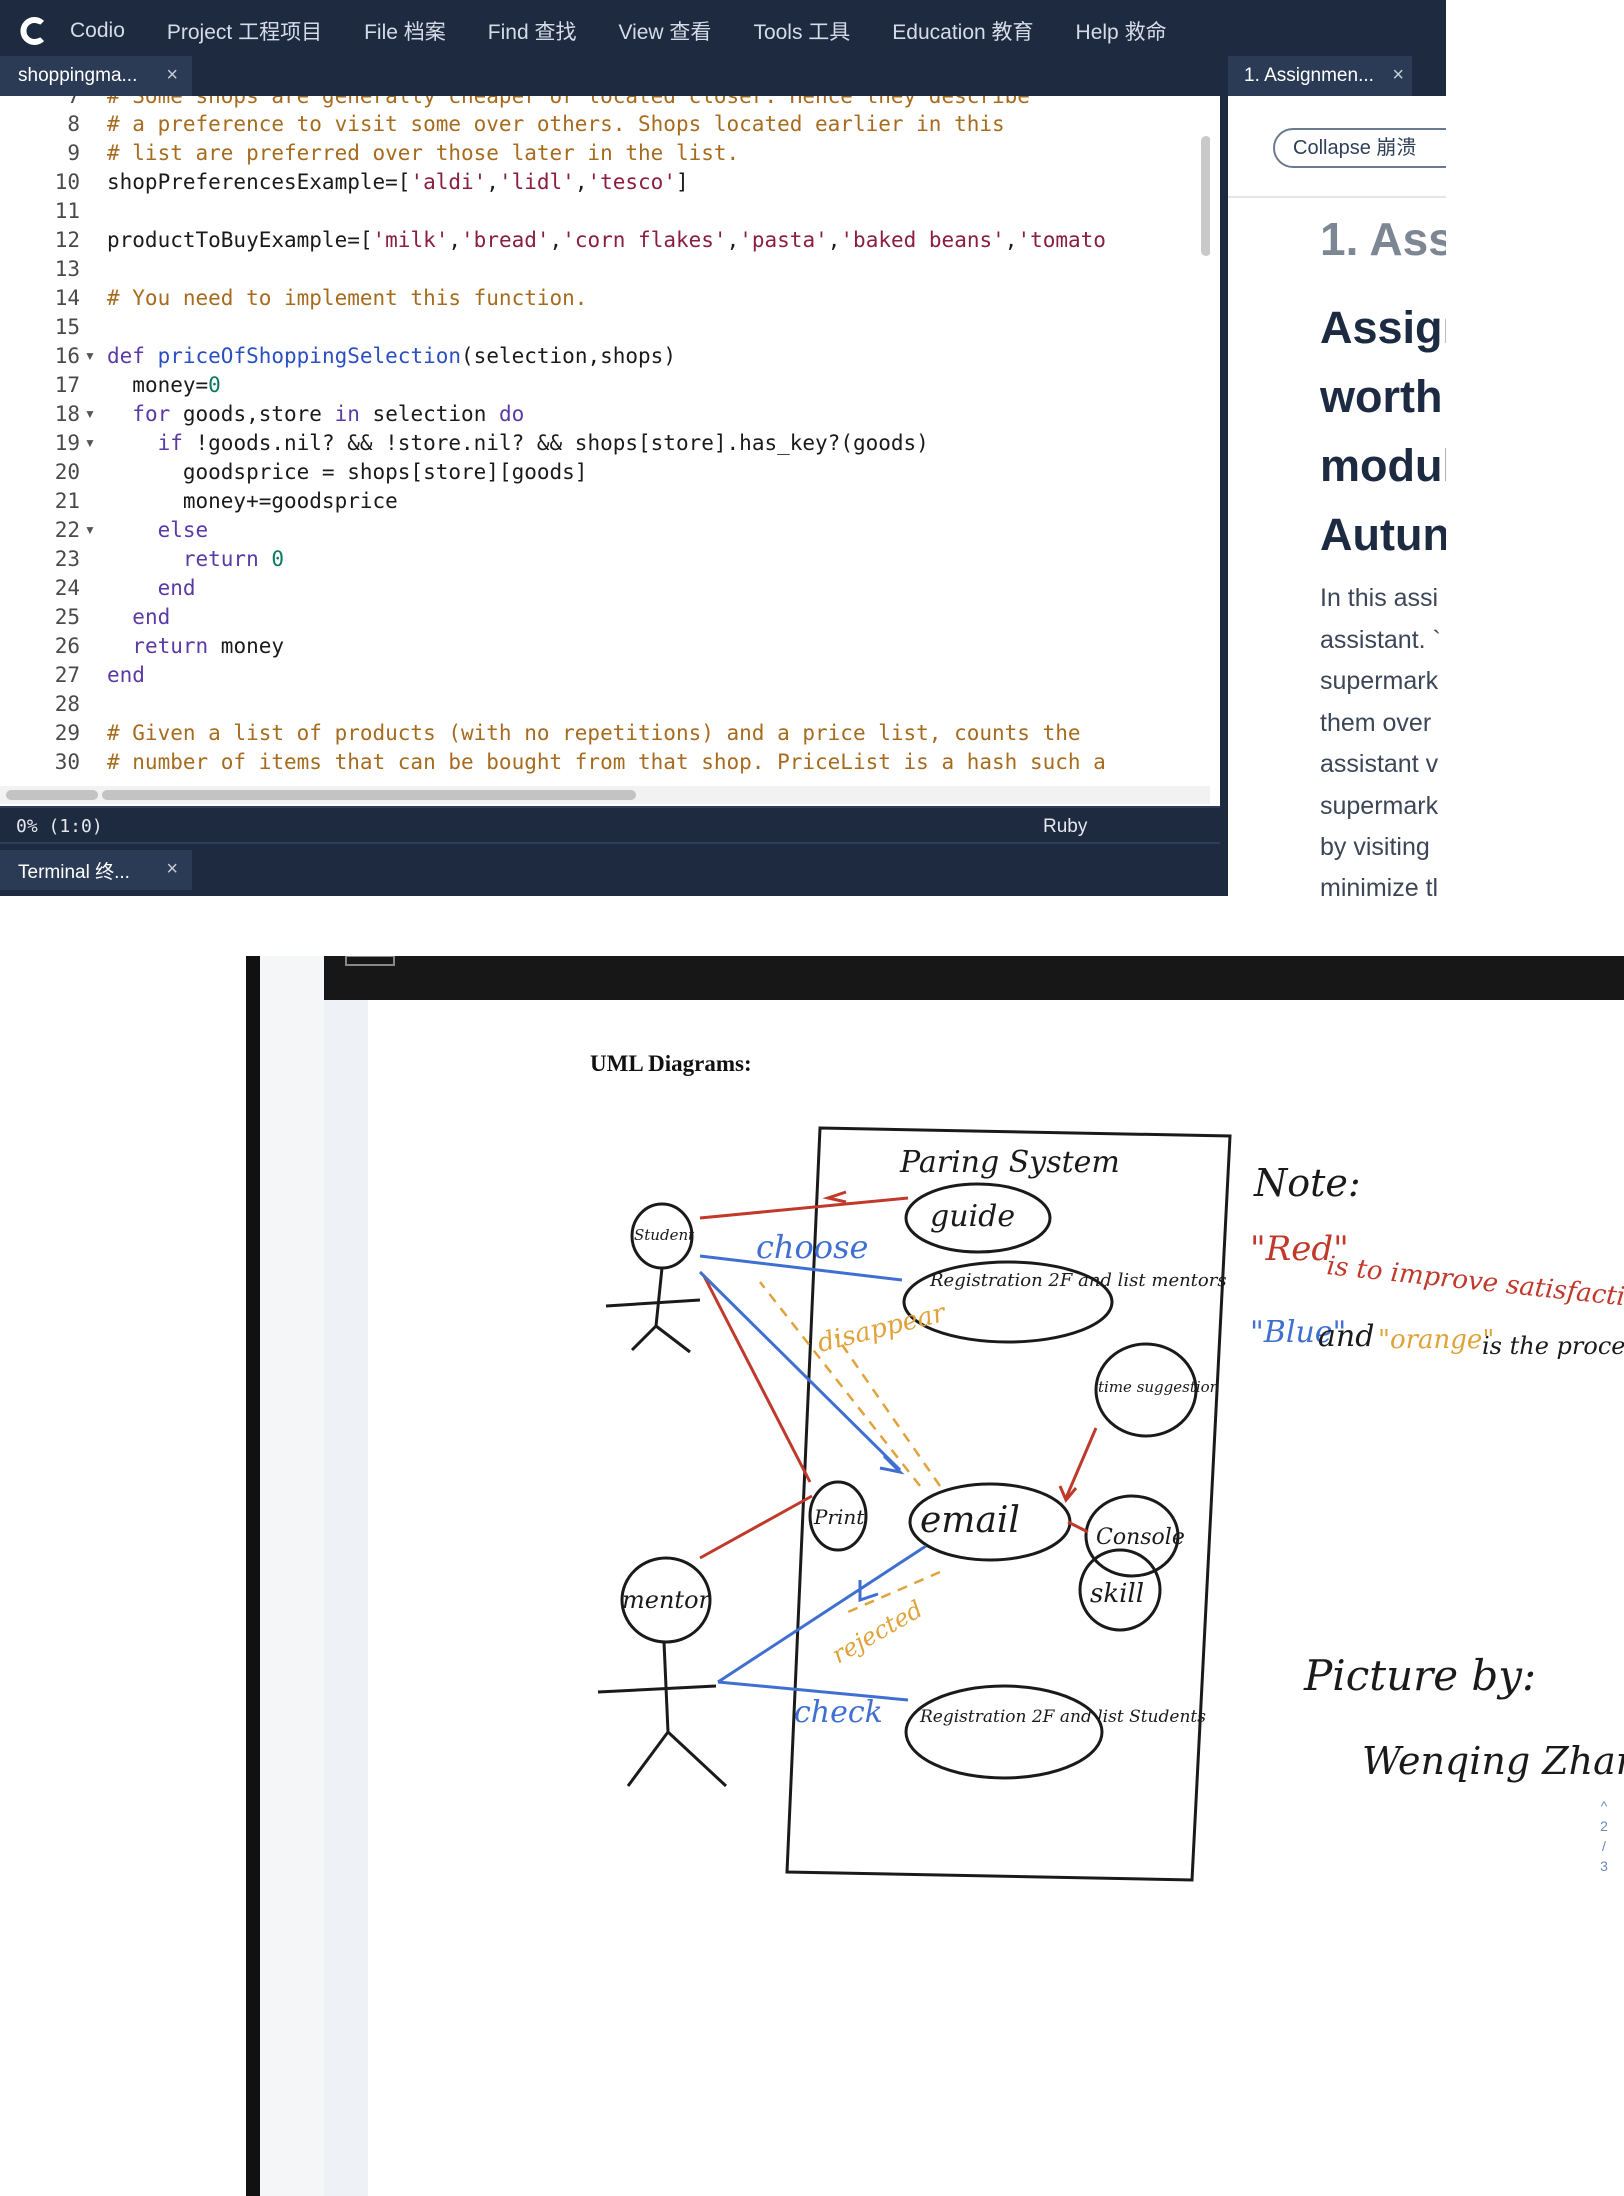 This screenshot has width=1624, height=2196. What do you see at coordinates (1078, 1527) in the screenshot?
I see `red-edge-console-email` at bounding box center [1078, 1527].